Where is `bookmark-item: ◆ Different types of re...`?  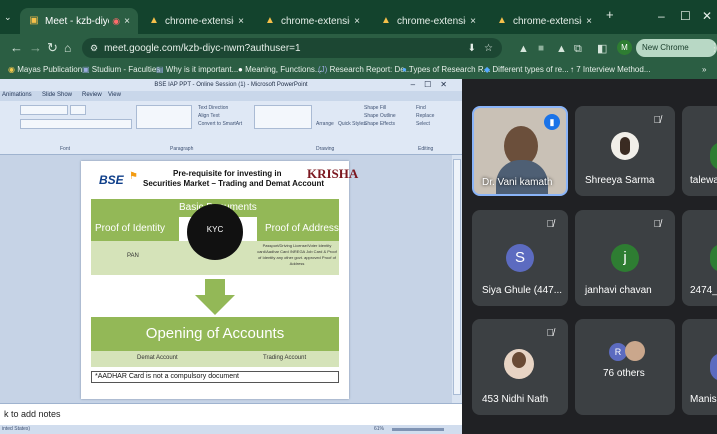 bookmark-item: ◆ Different types of re... is located at coordinates (526, 69).